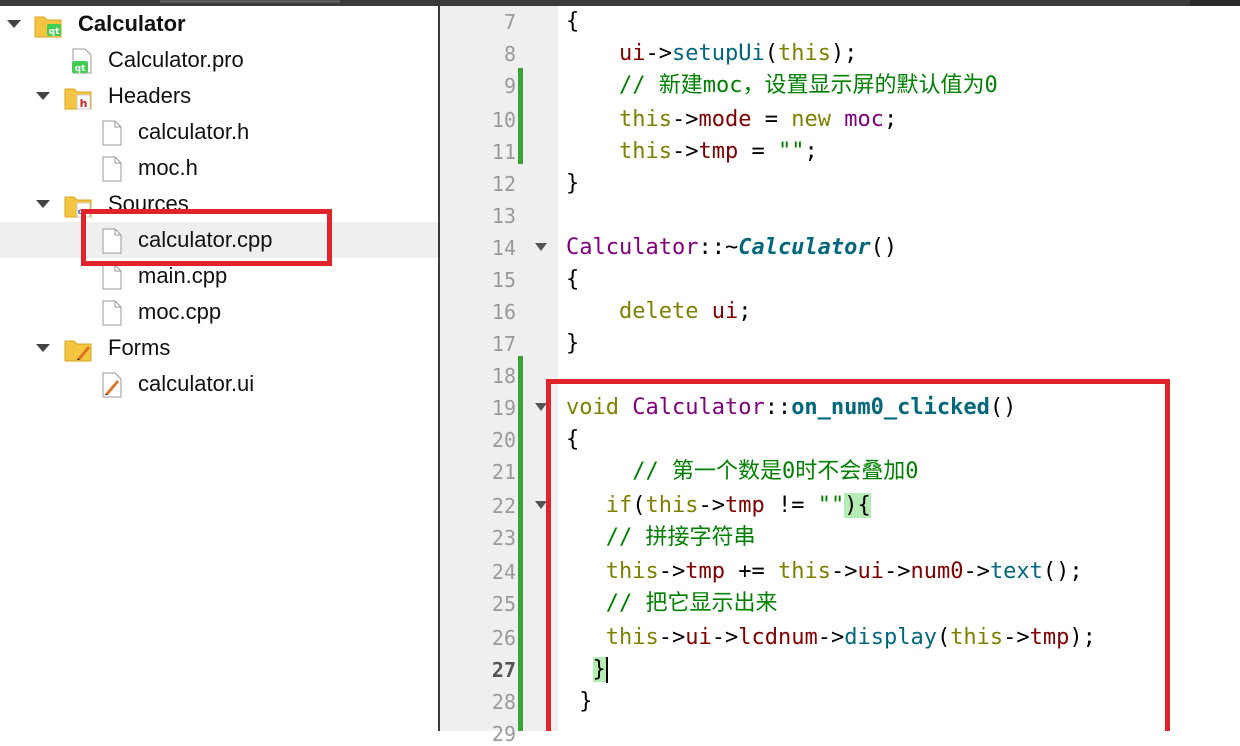  What do you see at coordinates (180, 311) in the screenshot?
I see `tree-label-moc-cpp: moc.cpp` at bounding box center [180, 311].